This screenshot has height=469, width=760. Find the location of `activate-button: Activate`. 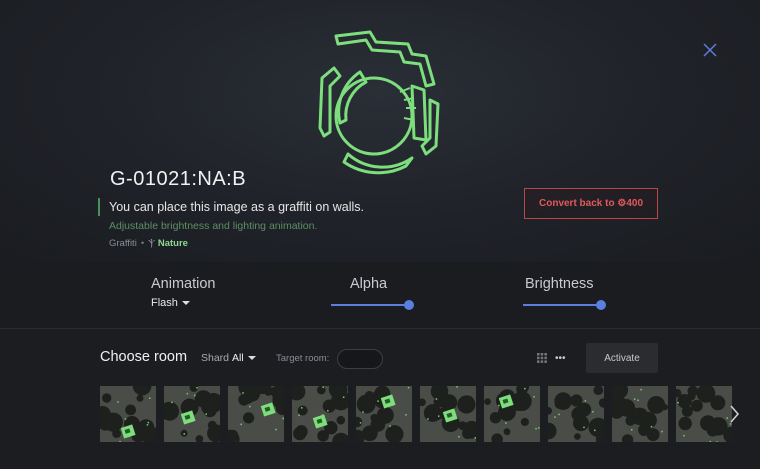

activate-button: Activate is located at coordinates (622, 358).